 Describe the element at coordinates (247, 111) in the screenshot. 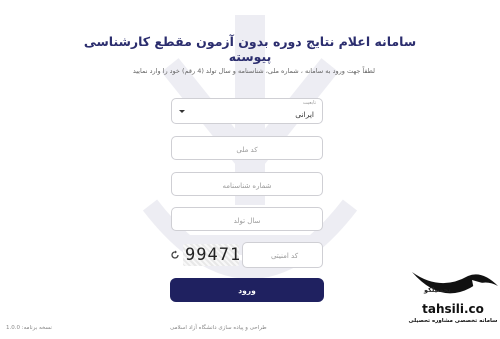

I see `nationality-select: تابعیت ایرانی` at that location.